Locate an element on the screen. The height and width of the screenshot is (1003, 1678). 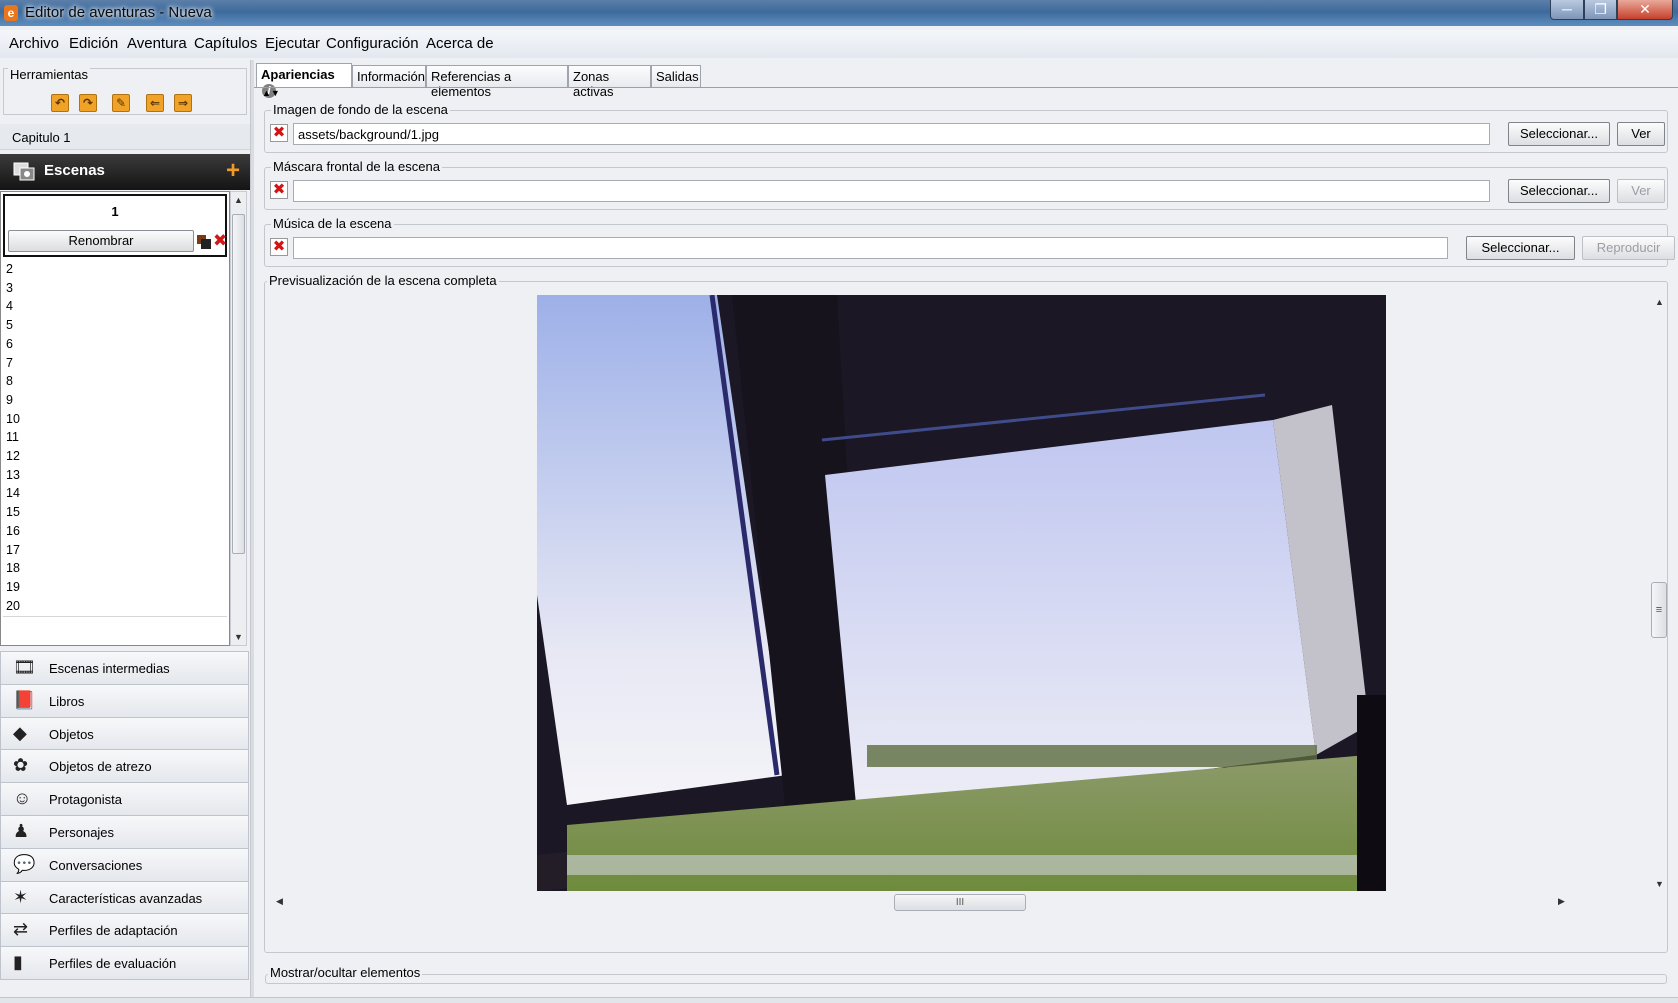
menu-edicion: Edición is located at coordinates (93, 43).